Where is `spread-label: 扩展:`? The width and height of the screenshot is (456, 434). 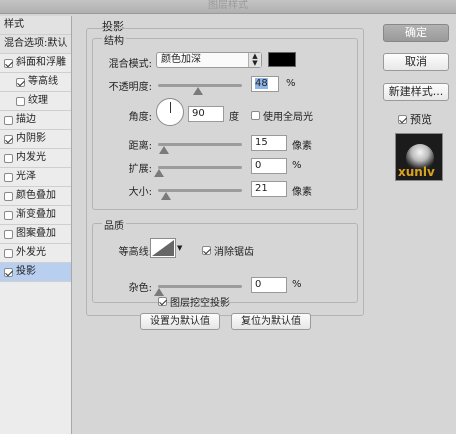
spread-label: 扩展: is located at coordinates (140, 169).